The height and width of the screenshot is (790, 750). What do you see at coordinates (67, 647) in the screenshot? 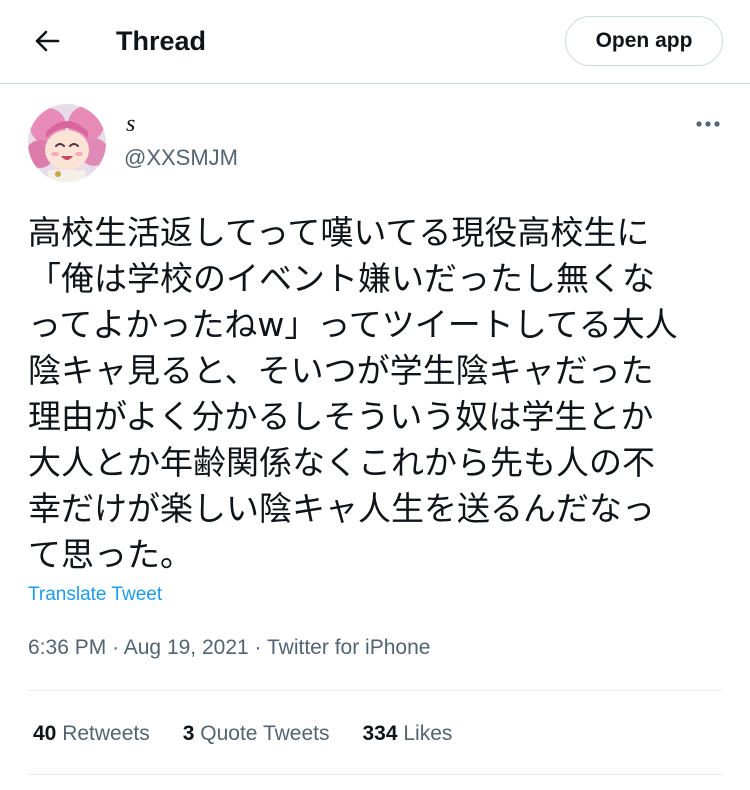
I see `tweet-time: 6:36 PM` at bounding box center [67, 647].